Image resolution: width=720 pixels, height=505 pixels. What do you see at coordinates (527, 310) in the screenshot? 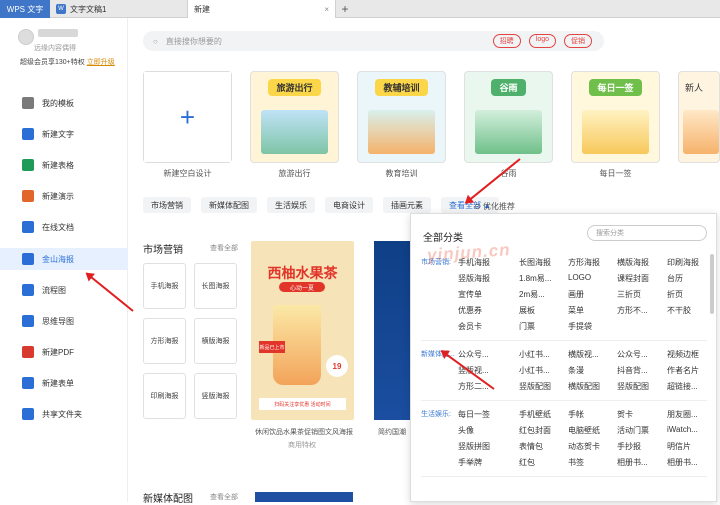
I see `dropdown-item: 展板` at bounding box center [527, 310].